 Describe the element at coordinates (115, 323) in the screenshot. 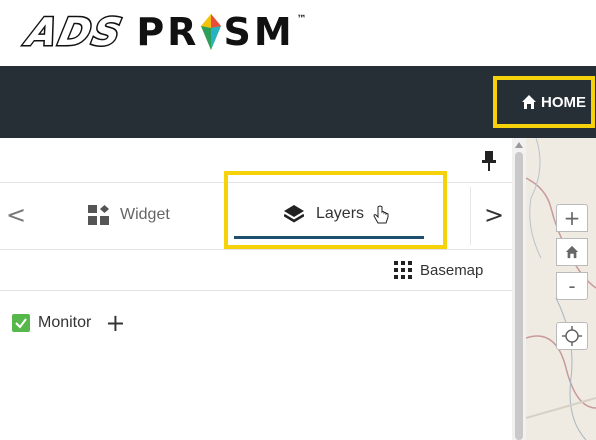

I see `add-layer-button: +` at that location.